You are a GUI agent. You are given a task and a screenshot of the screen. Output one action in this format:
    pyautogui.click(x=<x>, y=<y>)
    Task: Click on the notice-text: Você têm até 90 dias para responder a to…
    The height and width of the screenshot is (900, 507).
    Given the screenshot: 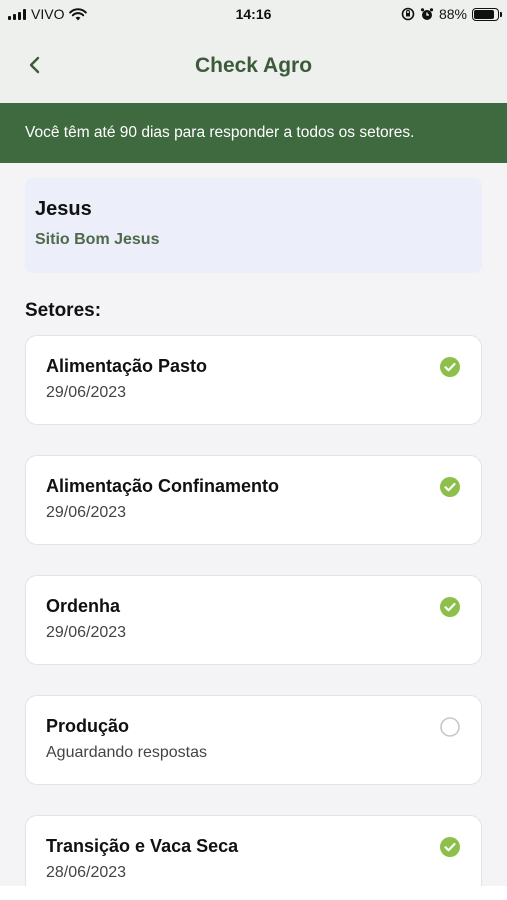 What is the action you would take?
    pyautogui.click(x=220, y=132)
    